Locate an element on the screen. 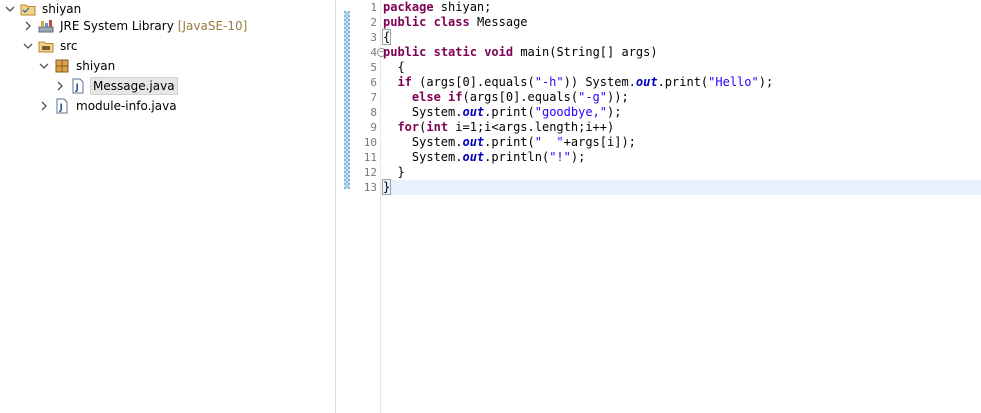  line-number: 5 is located at coordinates (373, 67).